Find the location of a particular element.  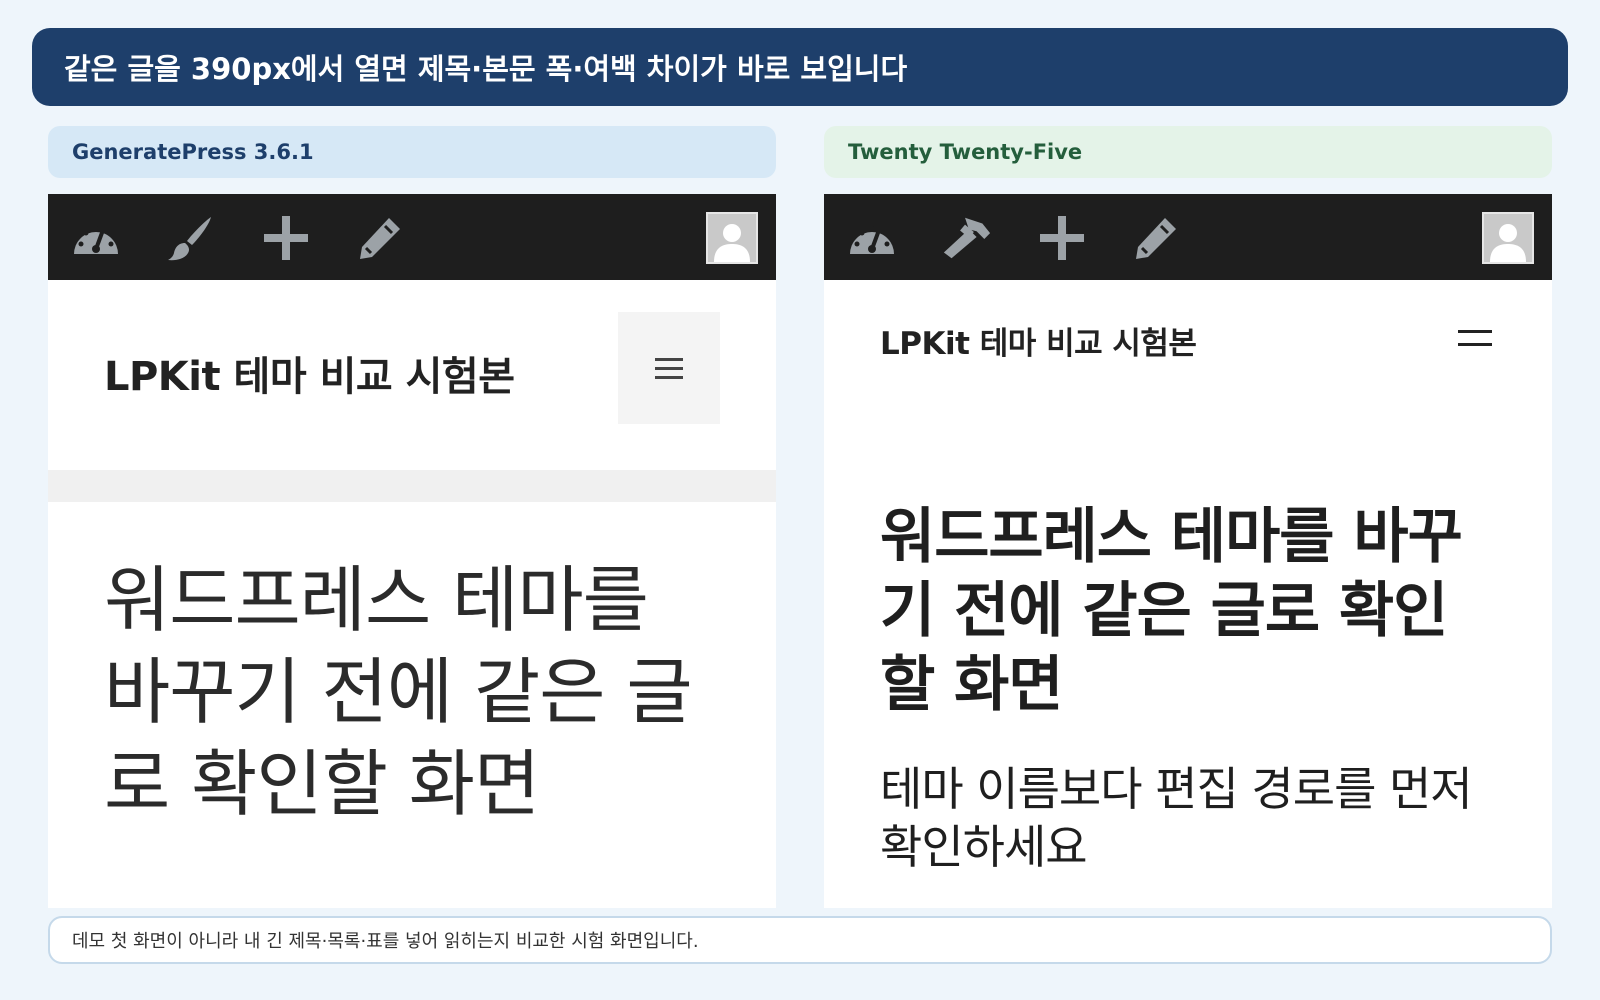

theme-label-generatepress: GeneratePress 3.6.1 is located at coordinates (412, 152).